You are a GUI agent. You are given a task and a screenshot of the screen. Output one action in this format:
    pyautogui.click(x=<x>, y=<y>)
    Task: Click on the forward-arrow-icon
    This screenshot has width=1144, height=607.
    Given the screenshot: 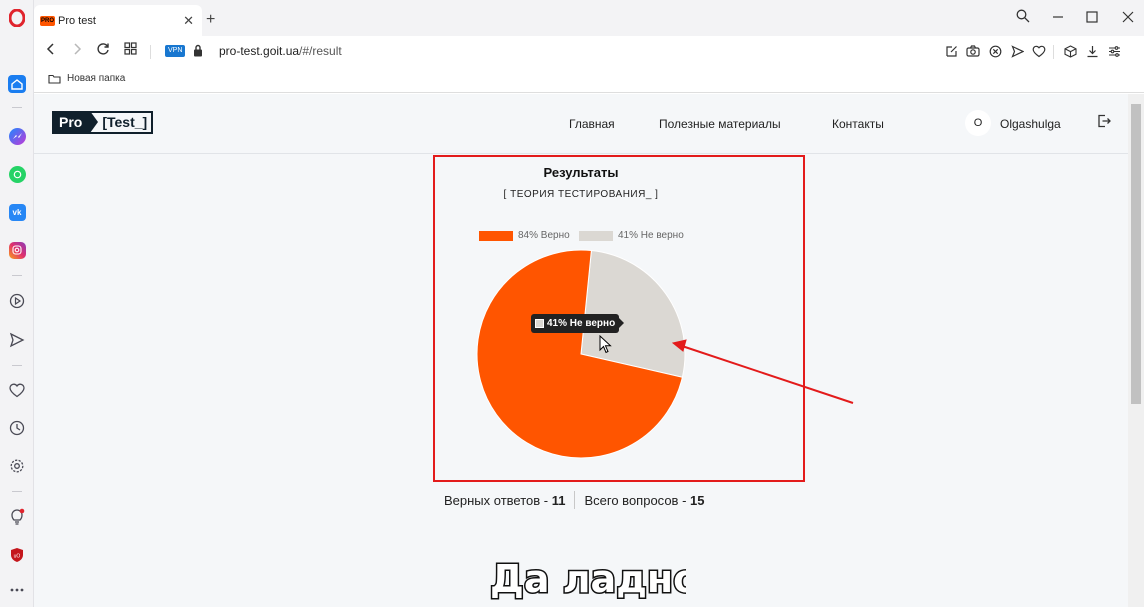 What is the action you would take?
    pyautogui.click(x=77, y=51)
    